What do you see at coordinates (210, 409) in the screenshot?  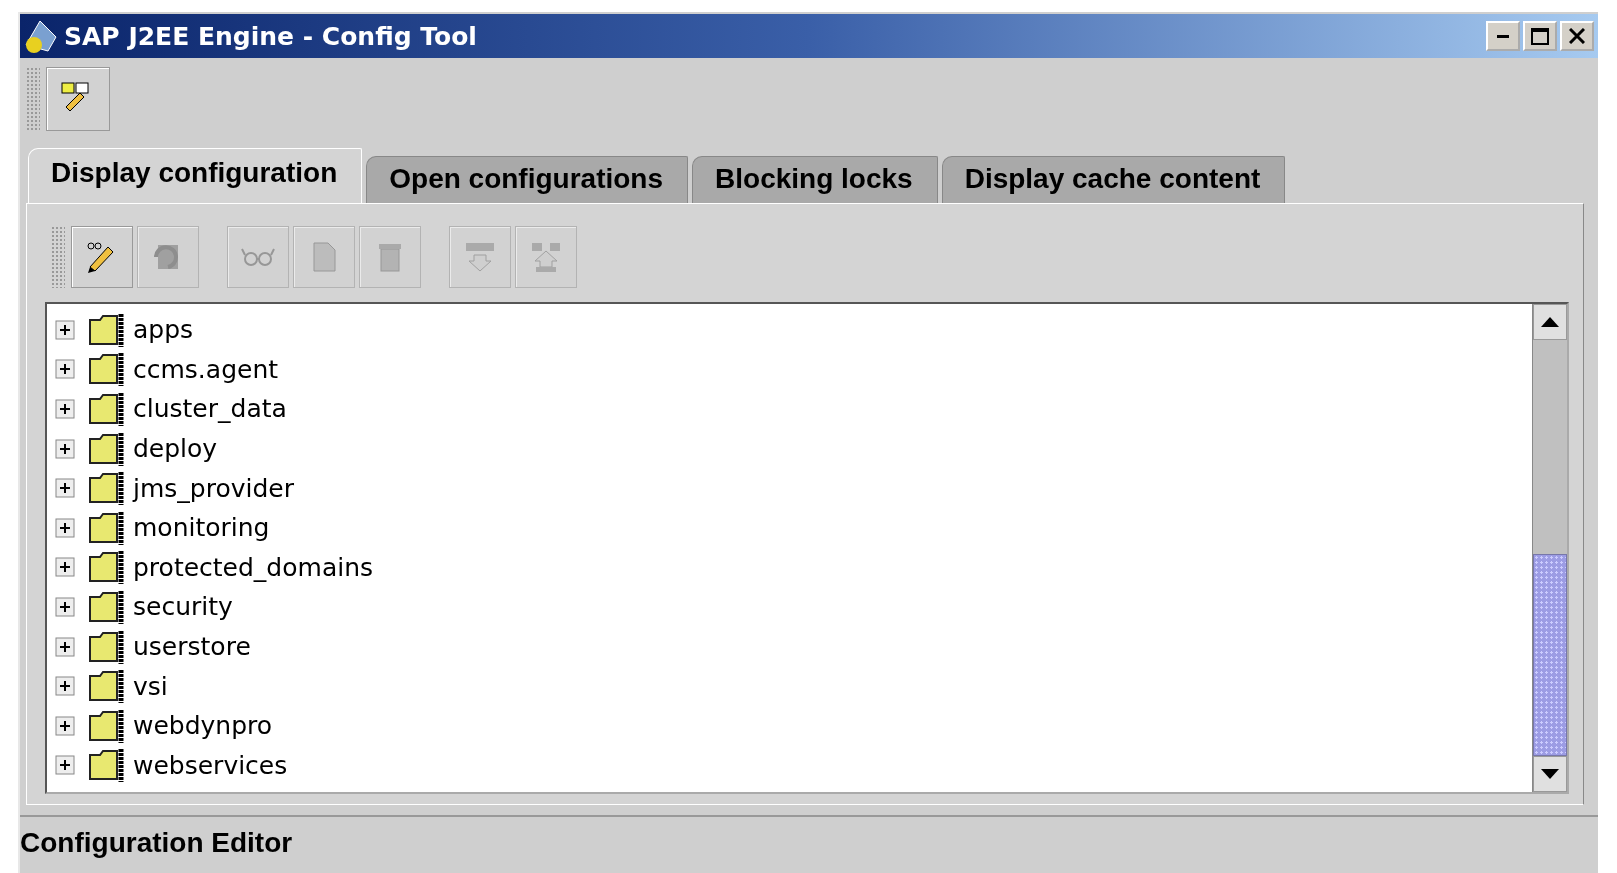 I see `tree-node-label: cluster_data` at bounding box center [210, 409].